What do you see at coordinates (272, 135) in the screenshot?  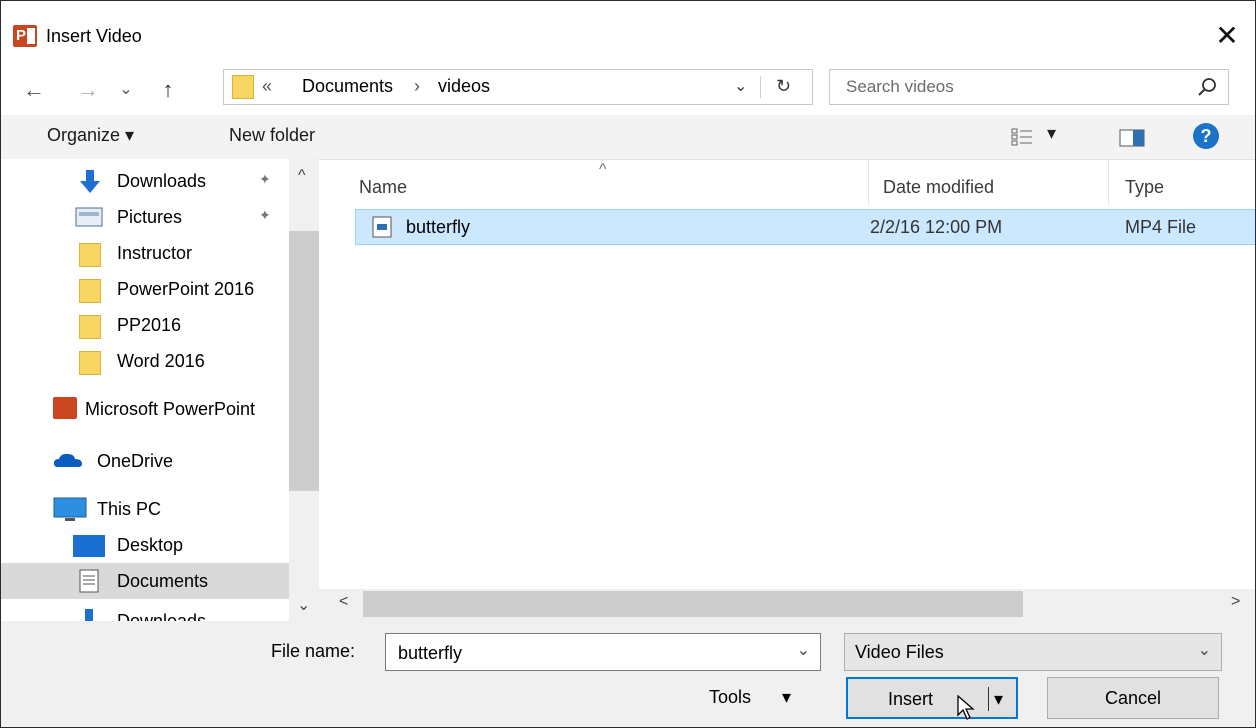 I see `new-folder-button: New folder` at bounding box center [272, 135].